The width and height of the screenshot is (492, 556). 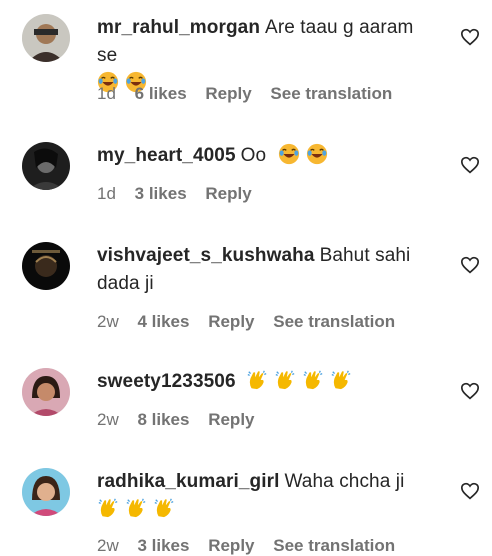 I want to click on comment-meta: 1d 3 likes Reply, so click(x=181, y=194).